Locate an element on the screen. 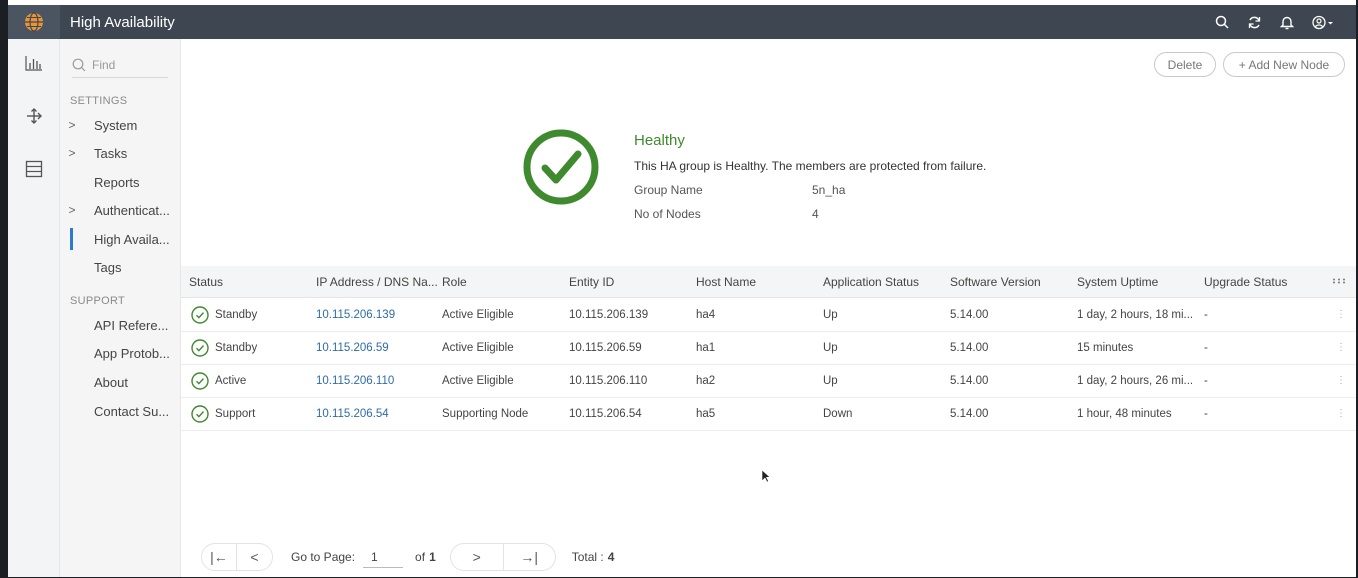 The image size is (1358, 578). status-cell: Active is located at coordinates (218, 381).